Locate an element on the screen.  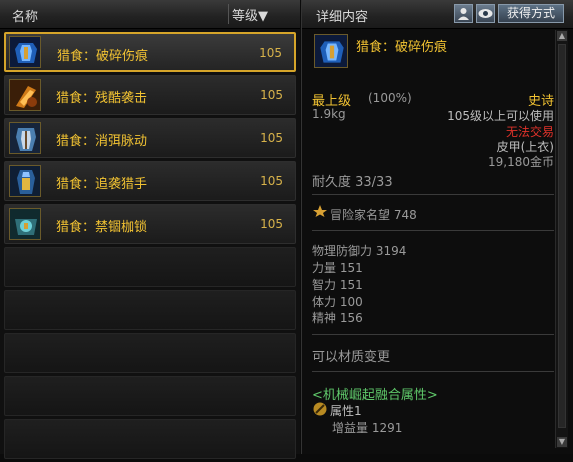
item-label: 猎食：追袭猎手 is located at coordinates (102, 184).